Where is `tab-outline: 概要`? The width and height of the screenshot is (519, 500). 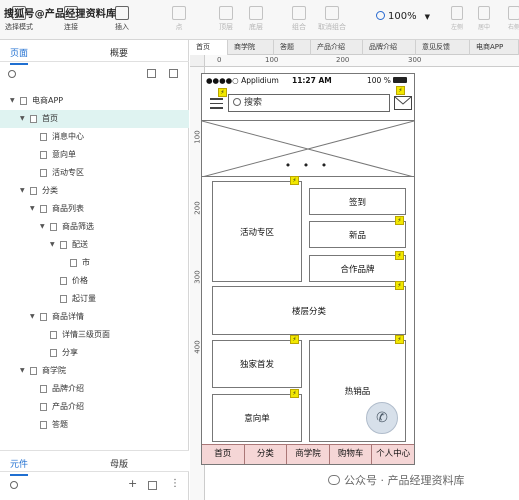 tab-outline: 概要 is located at coordinates (119, 52).